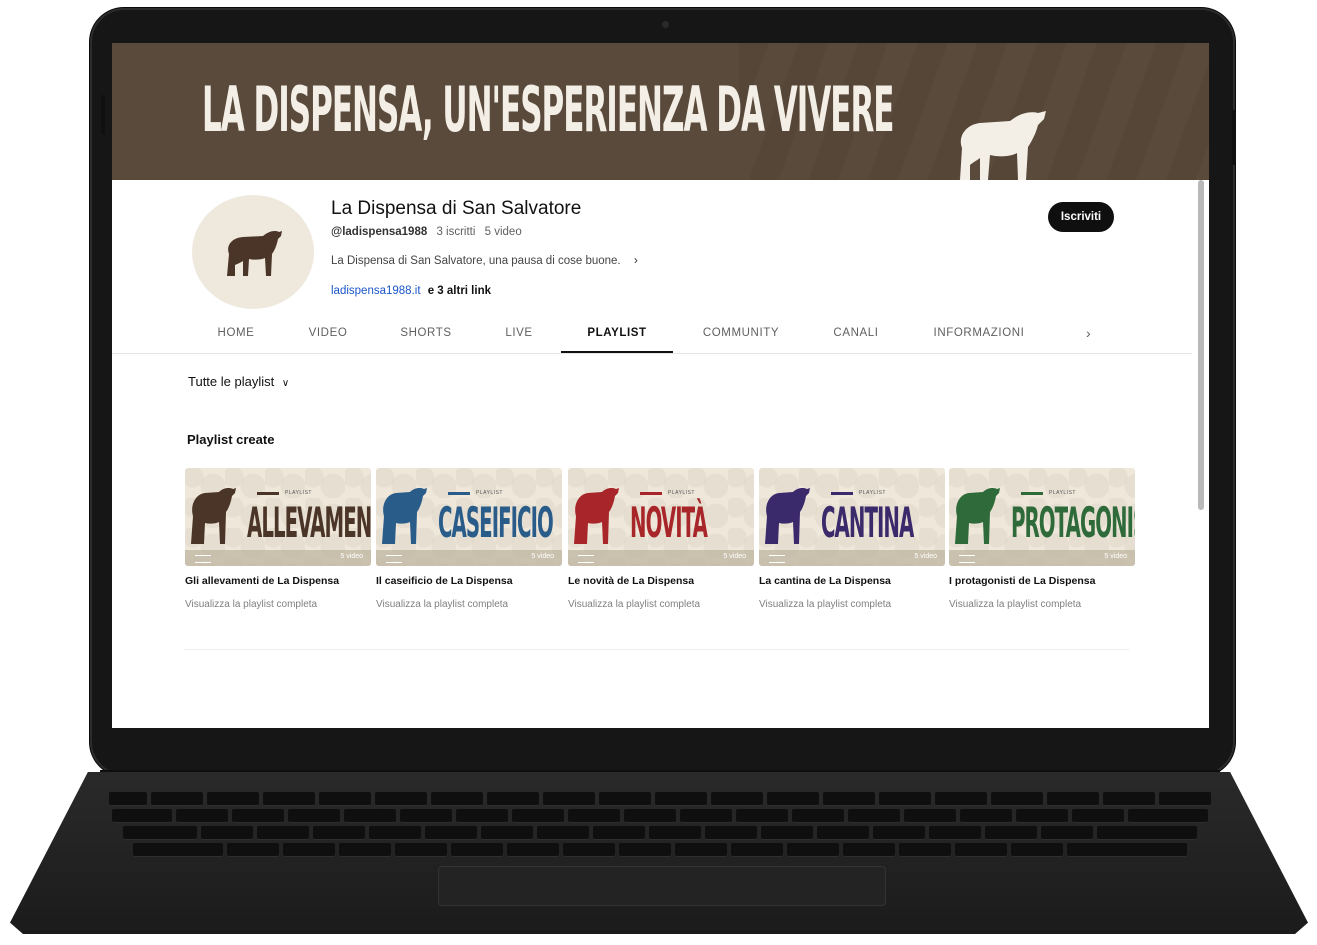 This screenshot has height=945, width=1317. I want to click on tab-informazioni: INFORMAZIONI, so click(979, 333).